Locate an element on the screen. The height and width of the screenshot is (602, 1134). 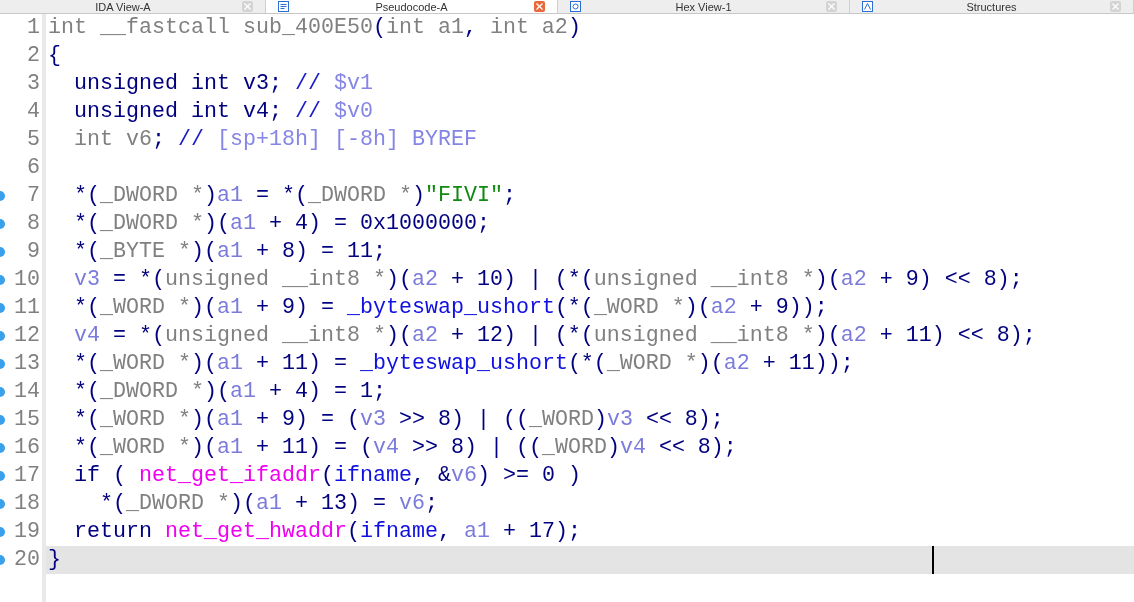
code-line: v3 = *(unsigned __int8 *)(a2 + 10) | (*(unsigned __int8 *)(a2 + 9) << 8); is located at coordinates (548, 279).